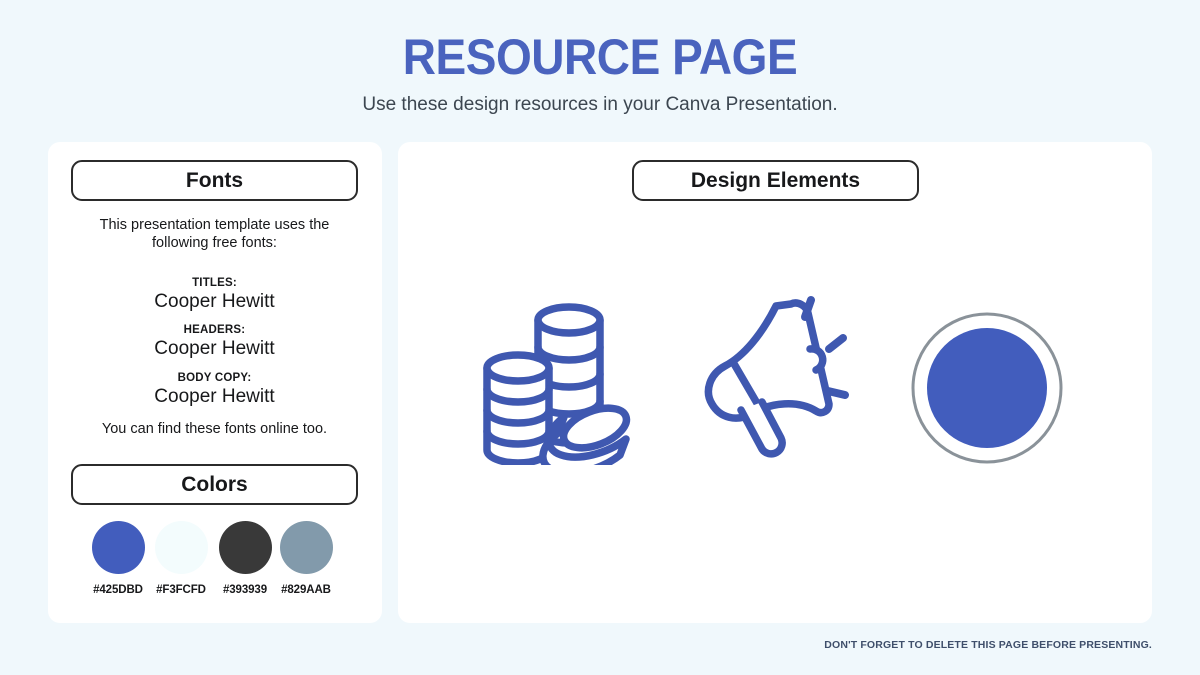  What do you see at coordinates (985, 380) in the screenshot?
I see `circle-badge-icon` at bounding box center [985, 380].